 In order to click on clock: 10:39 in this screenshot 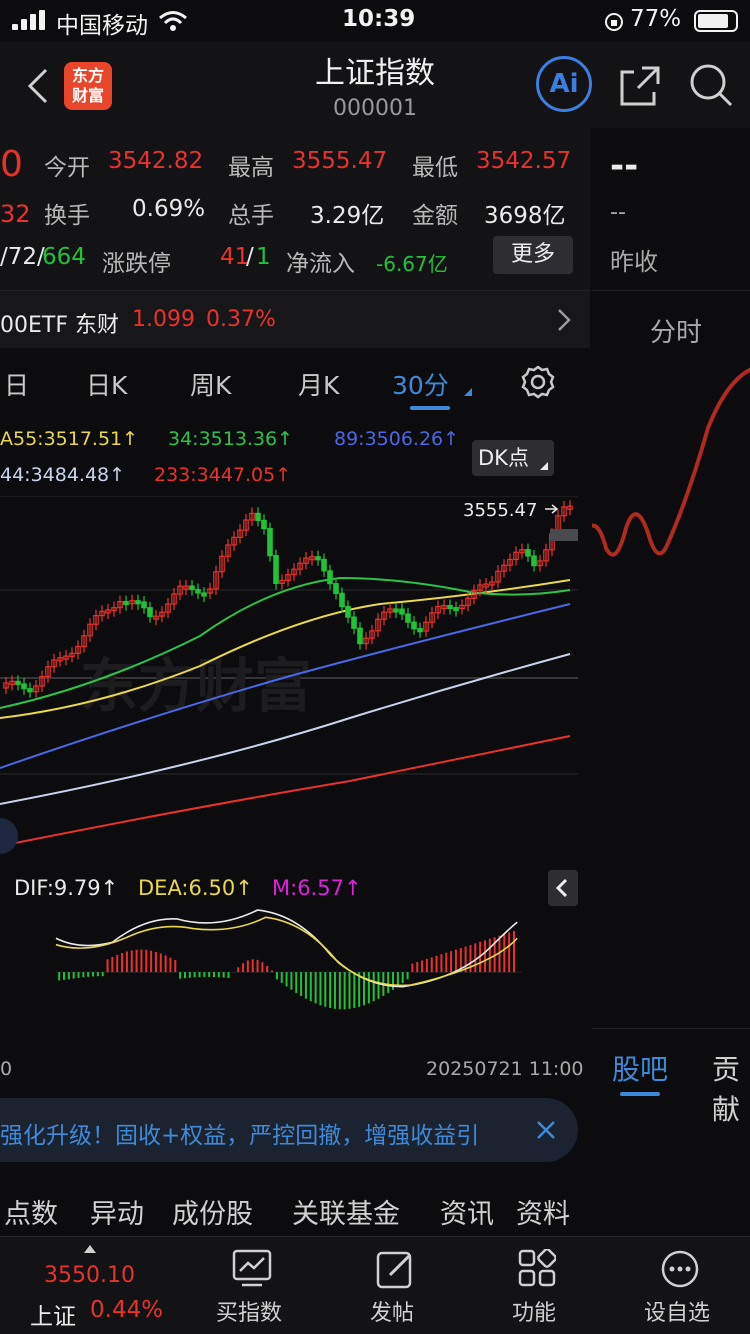, I will do `click(379, 19)`.